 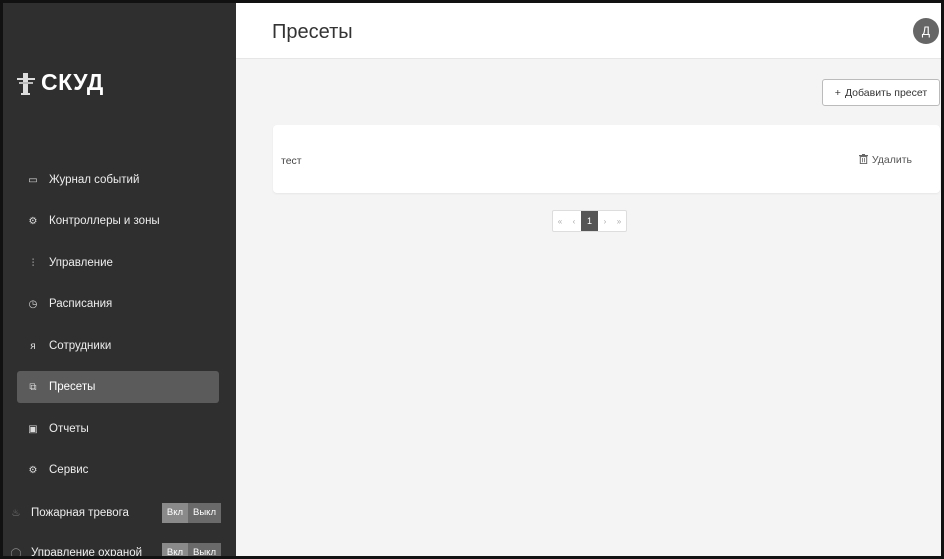 I want to click on security-toggle: Вкл Выкл, so click(x=191, y=549).